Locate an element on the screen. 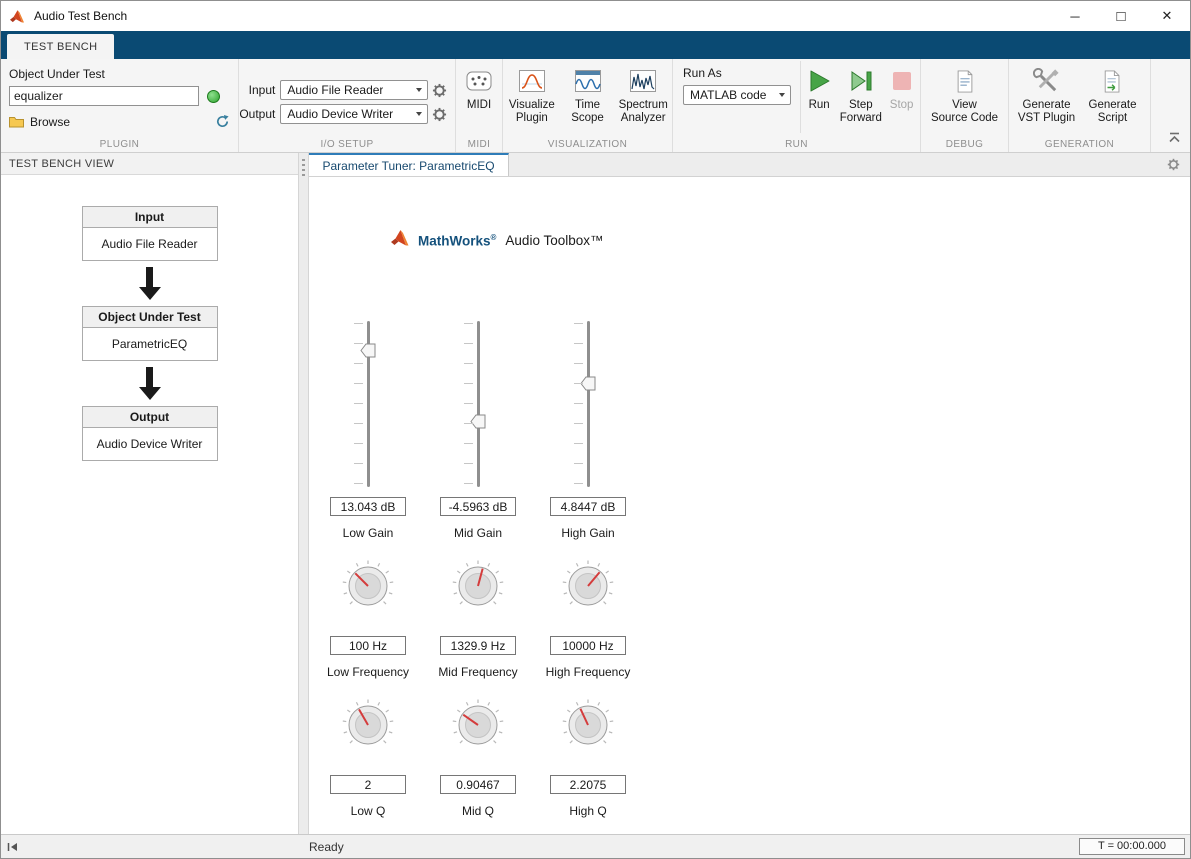 This screenshot has height=859, width=1191. collapse-left-panel-icon is located at coordinates (12, 847).